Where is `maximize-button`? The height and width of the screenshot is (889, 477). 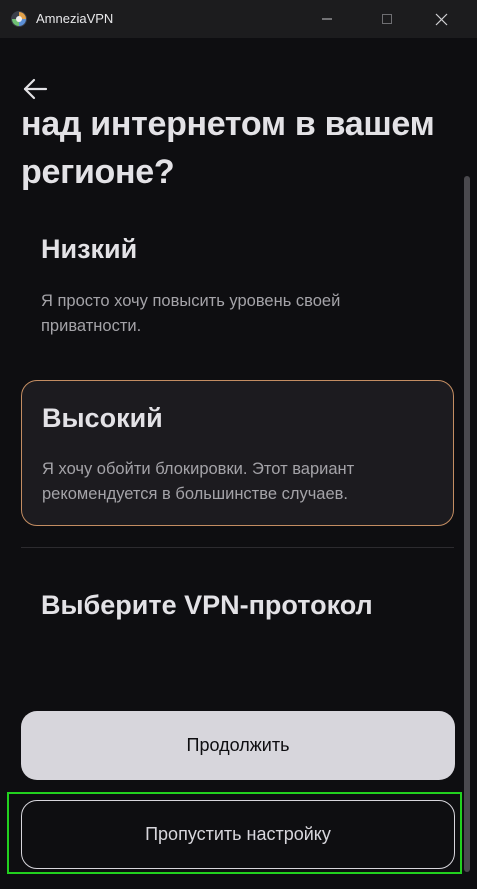
maximize-button is located at coordinates (387, 19).